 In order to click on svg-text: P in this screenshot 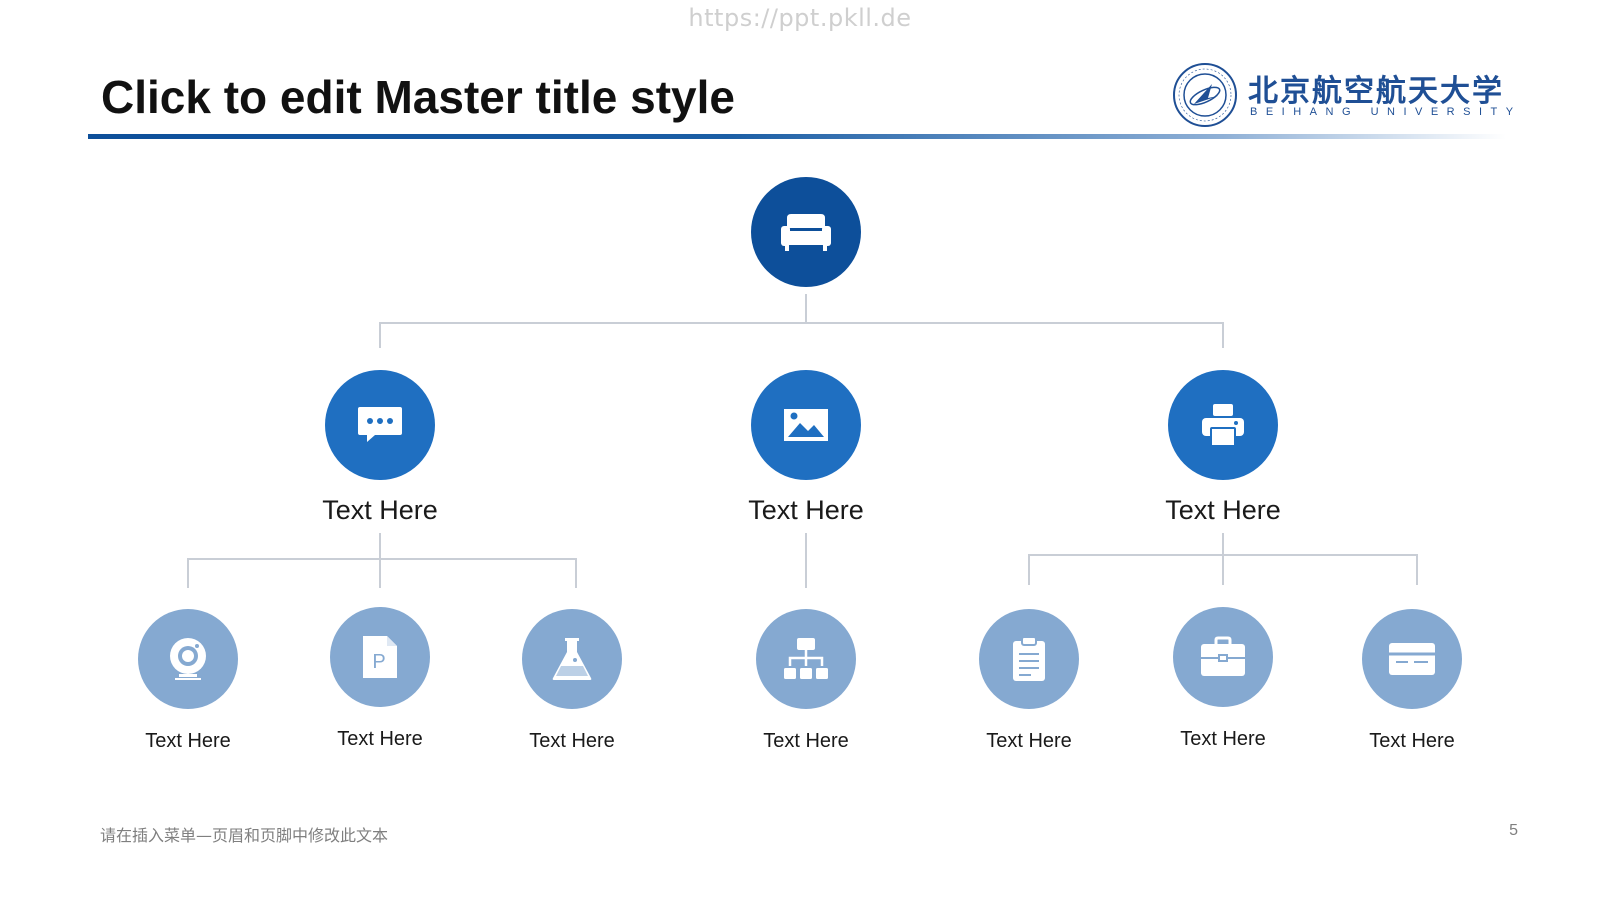, I will do `click(378, 662)`.